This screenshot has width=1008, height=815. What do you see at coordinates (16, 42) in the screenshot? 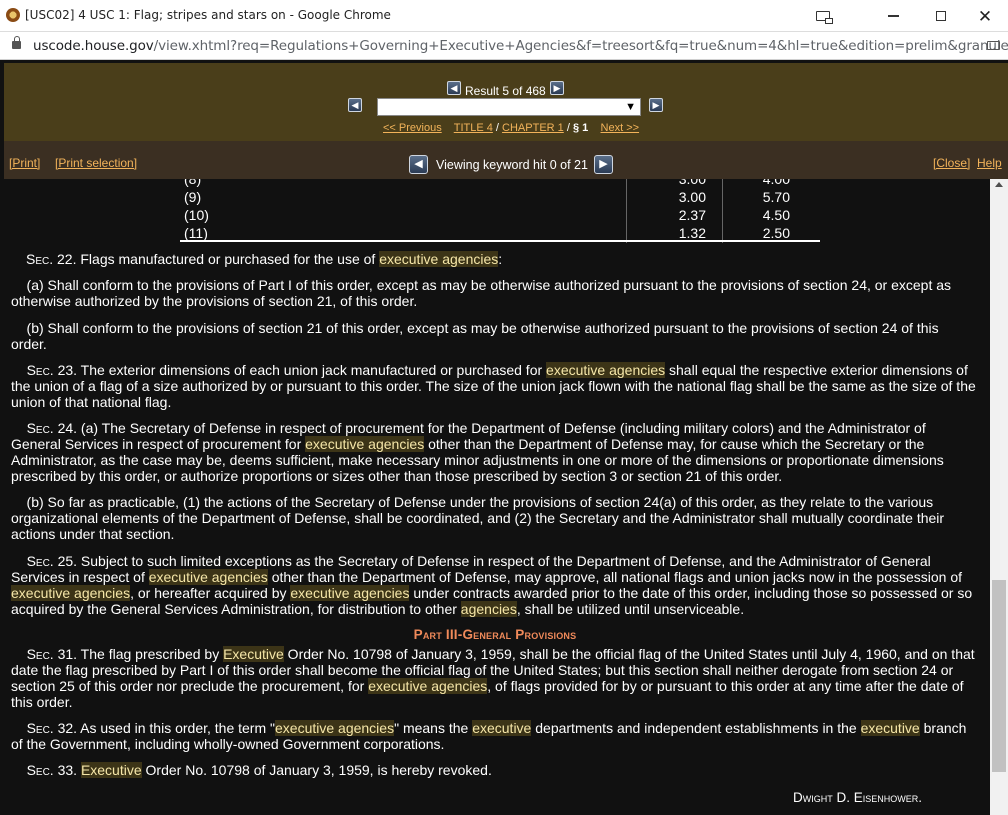
I see `lock-icon` at bounding box center [16, 42].